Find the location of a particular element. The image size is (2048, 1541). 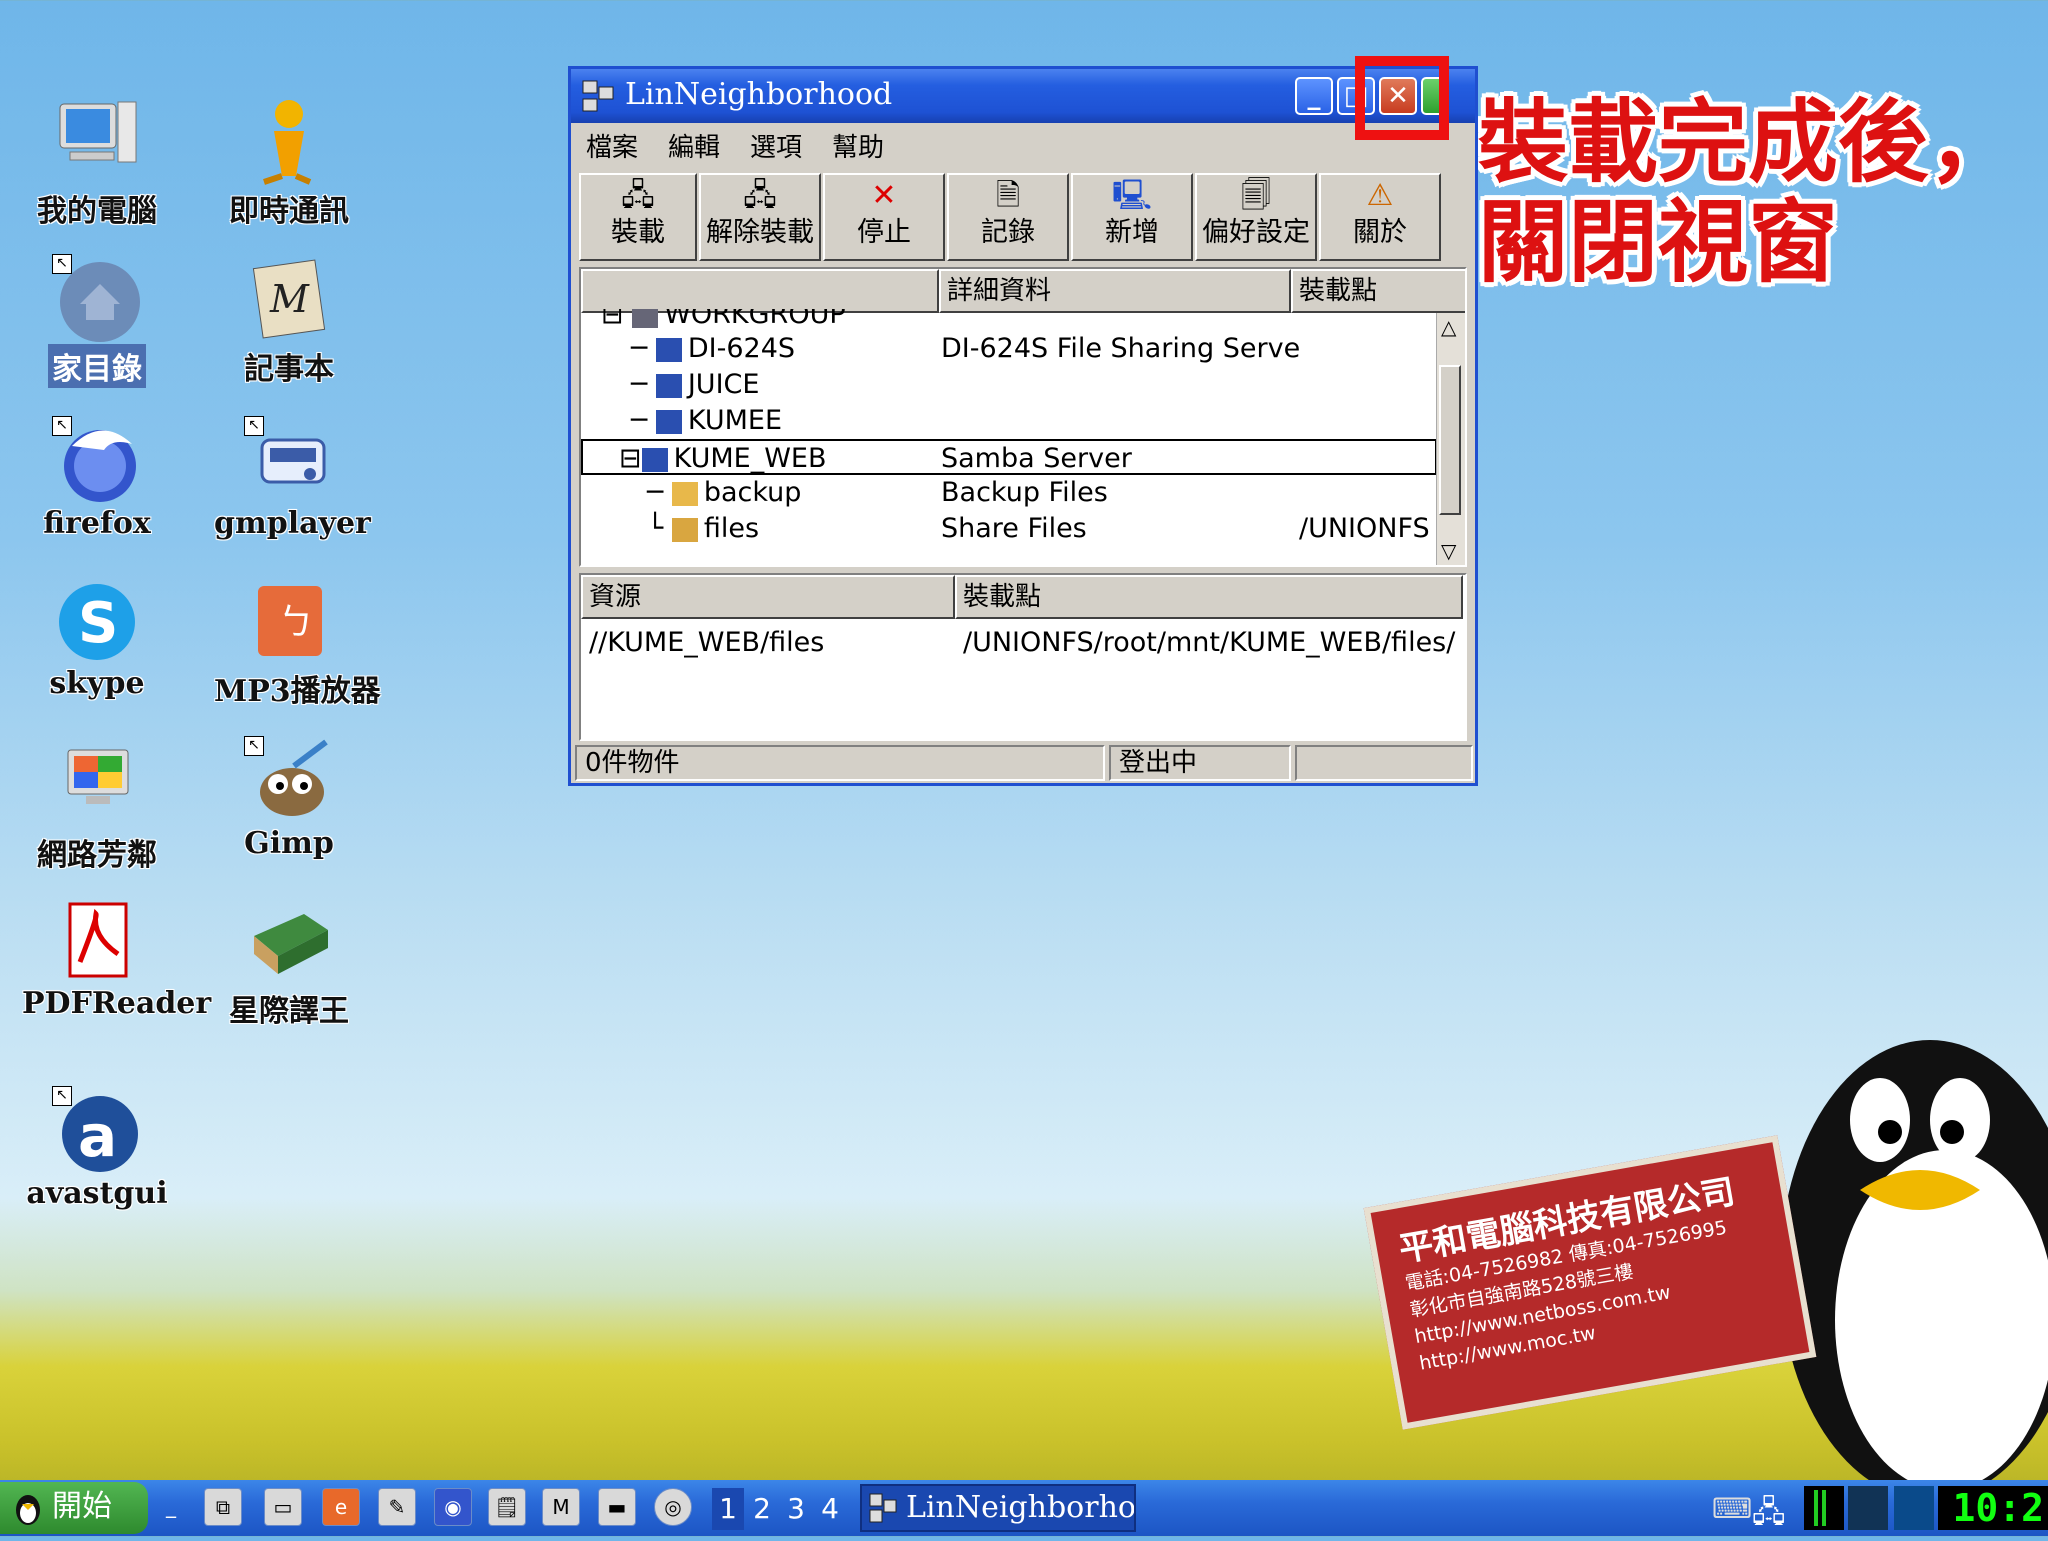

show-desktop-icon: _ is located at coordinates (171, 1507).